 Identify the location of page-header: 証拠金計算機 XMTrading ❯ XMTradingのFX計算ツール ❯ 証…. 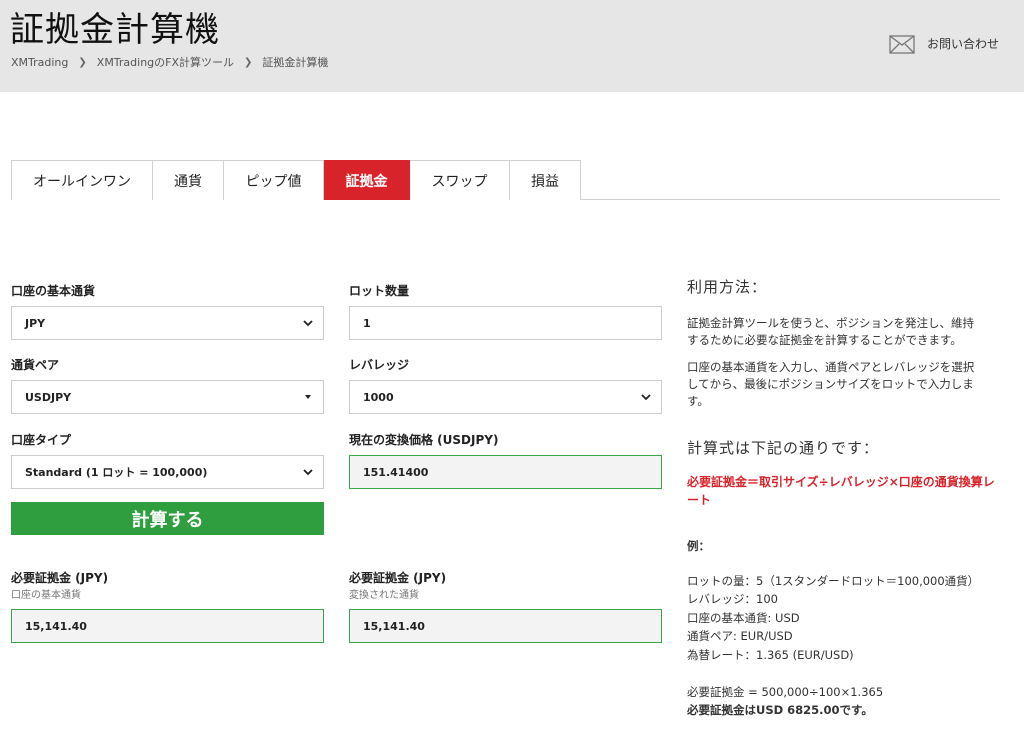
(512, 46).